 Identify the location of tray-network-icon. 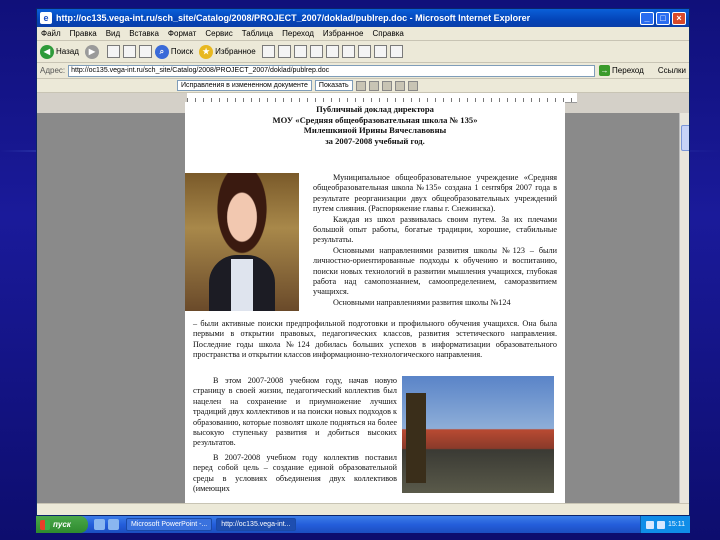
(650, 524).